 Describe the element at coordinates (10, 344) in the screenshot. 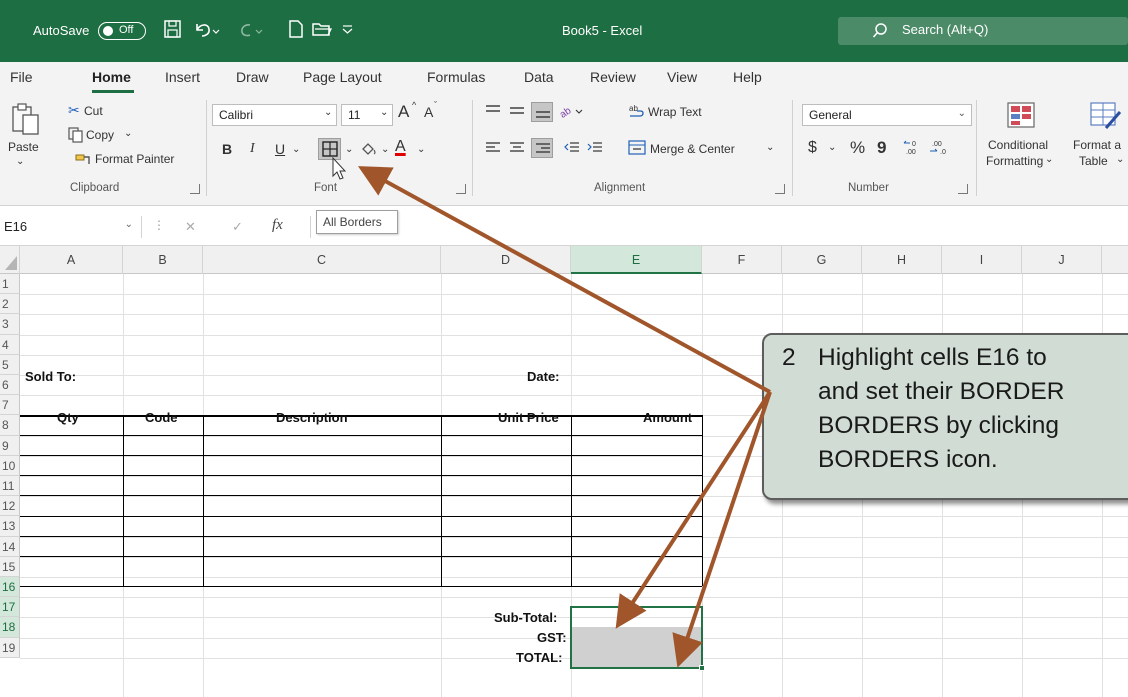

I see `row-header-4: 4` at that location.